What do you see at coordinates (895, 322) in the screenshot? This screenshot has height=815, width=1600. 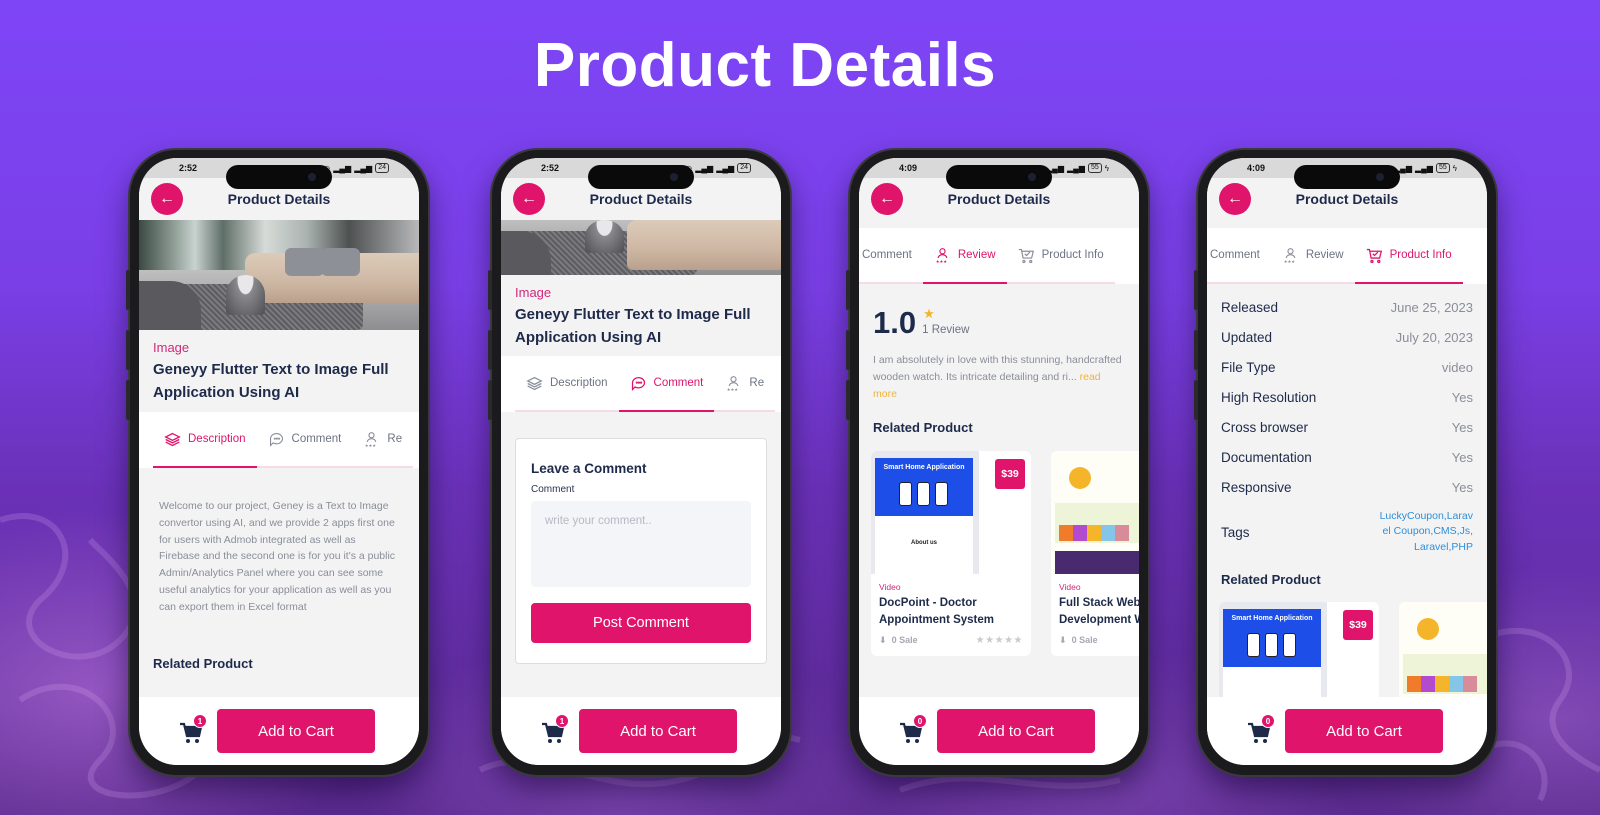 I see `rating-value: 1.0` at bounding box center [895, 322].